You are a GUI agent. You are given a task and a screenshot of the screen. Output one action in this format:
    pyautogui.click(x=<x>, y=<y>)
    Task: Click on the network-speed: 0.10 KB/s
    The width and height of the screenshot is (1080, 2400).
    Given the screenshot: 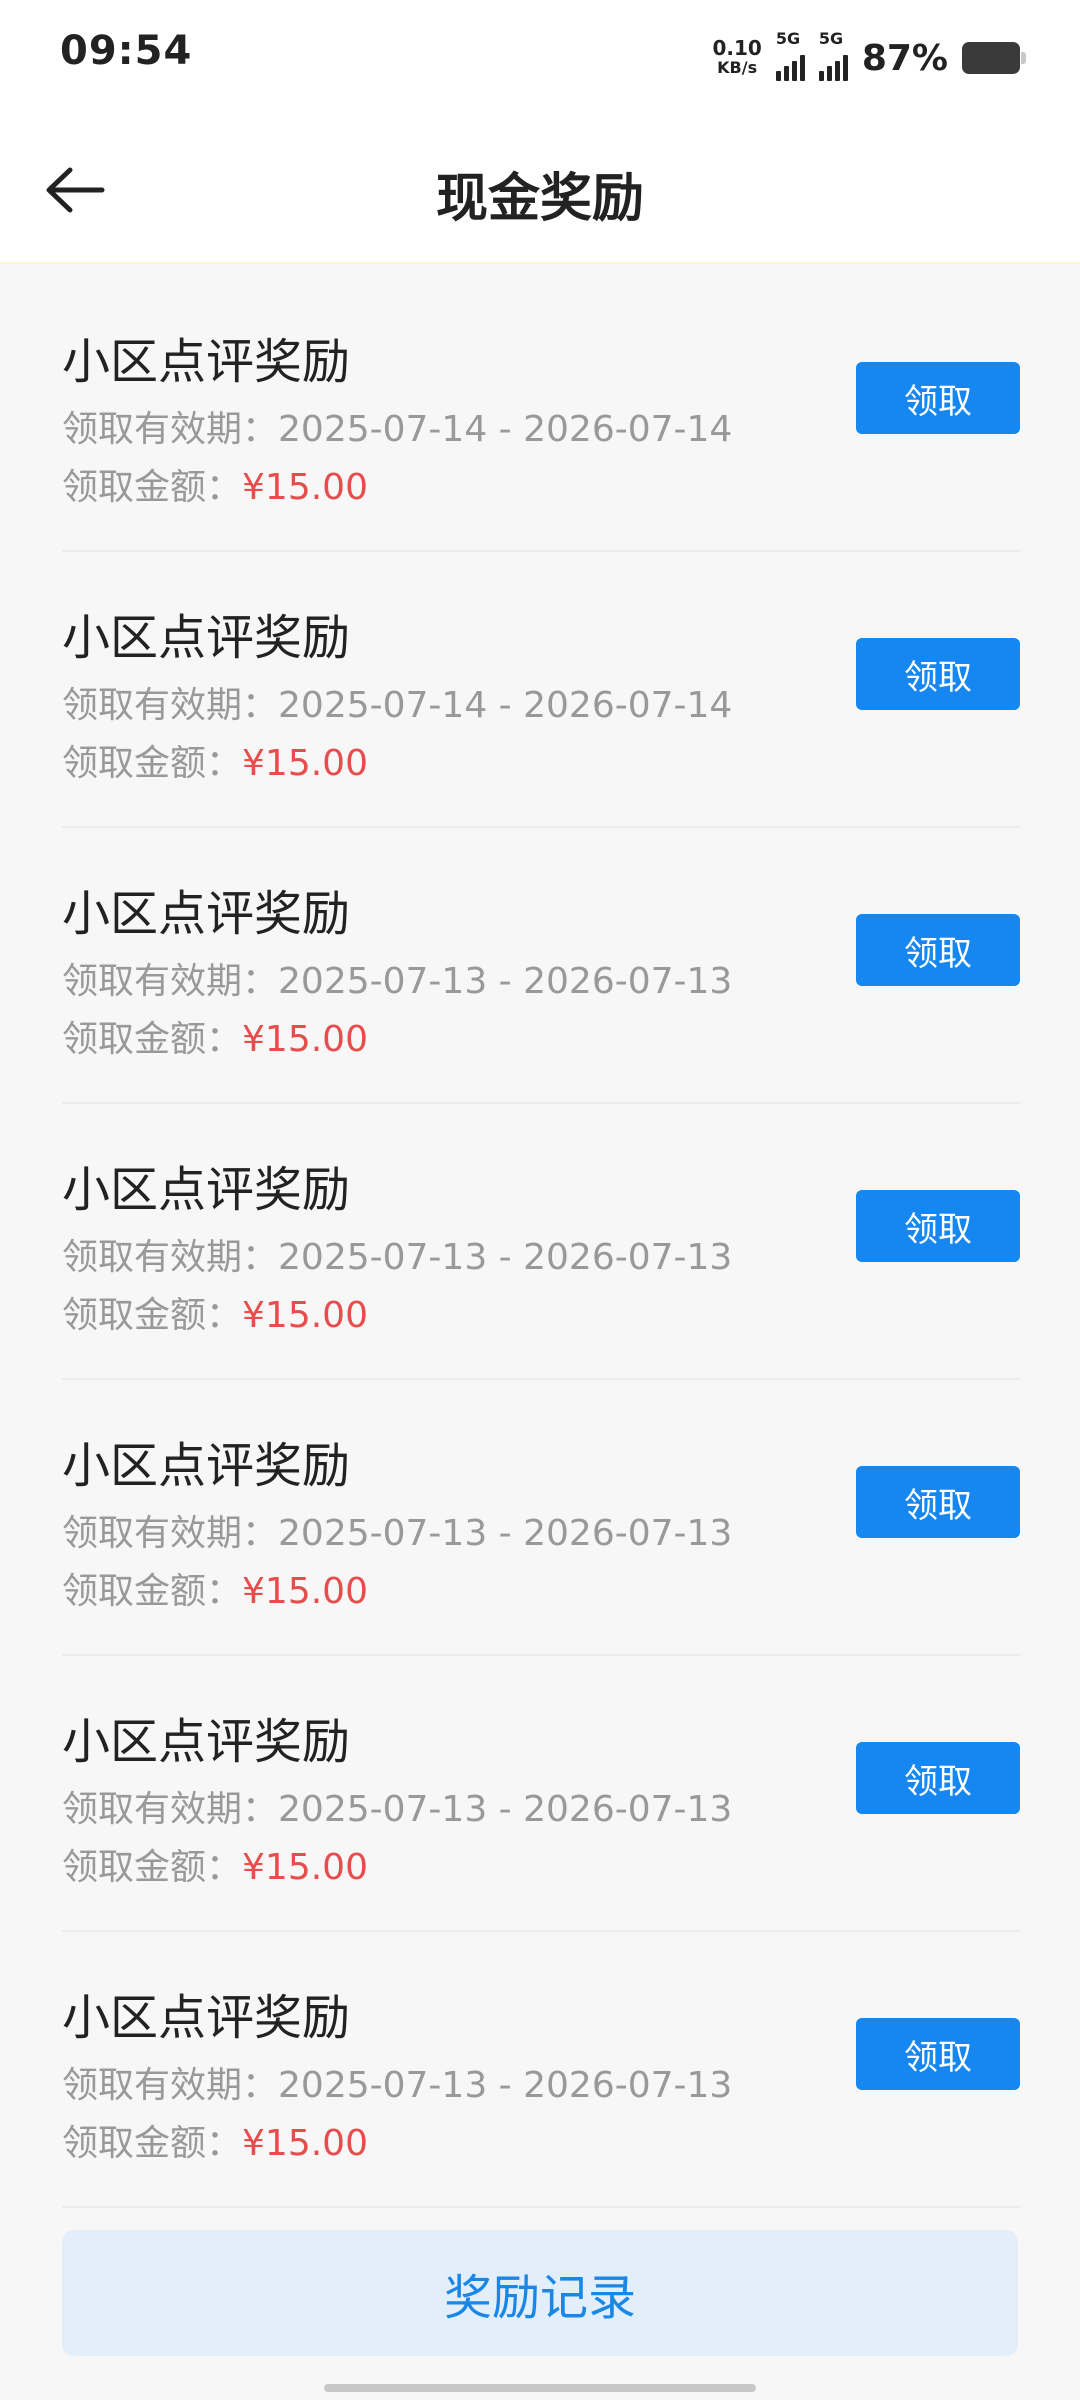 What is the action you would take?
    pyautogui.click(x=736, y=58)
    